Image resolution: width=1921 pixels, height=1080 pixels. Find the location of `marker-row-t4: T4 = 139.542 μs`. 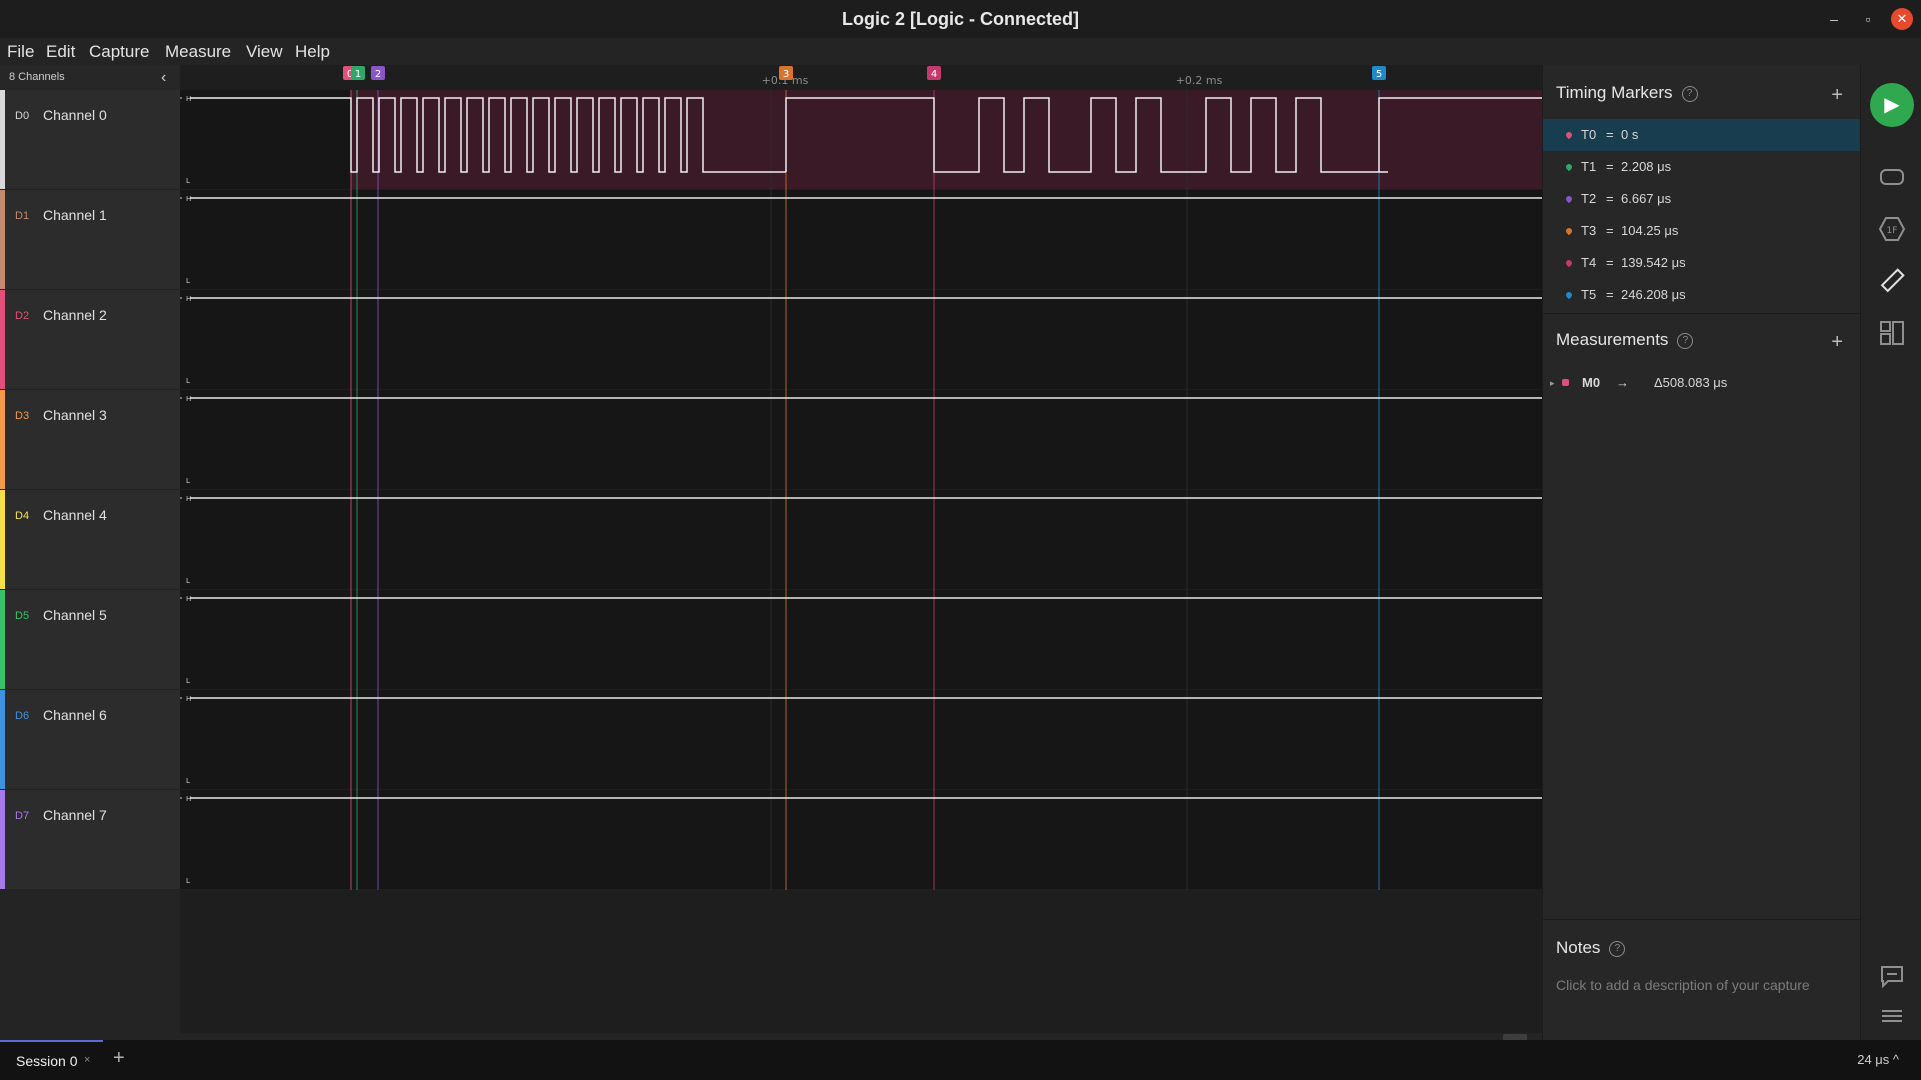

marker-row-t4: T4 = 139.542 μs is located at coordinates (1702, 263).